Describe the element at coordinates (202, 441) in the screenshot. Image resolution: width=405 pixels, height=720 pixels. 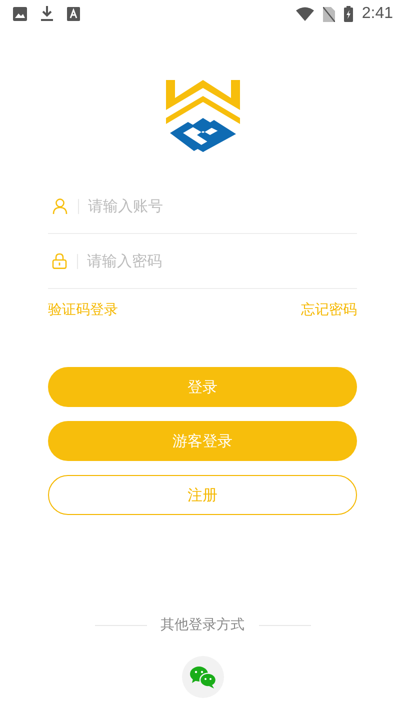
I see `login-button: 游客登录` at that location.